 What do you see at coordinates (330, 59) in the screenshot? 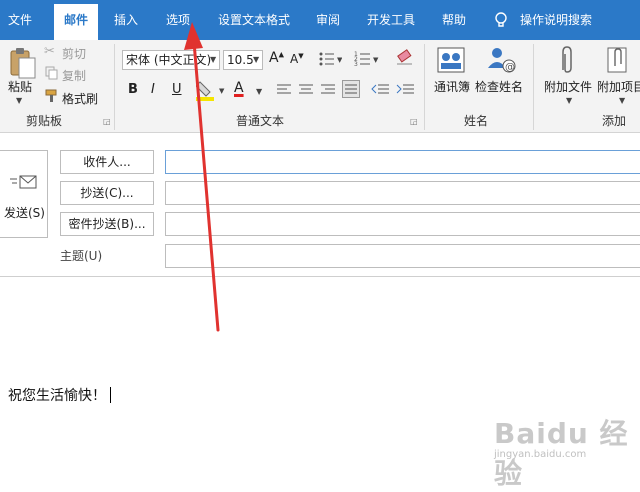
I see `bullets-icon: ▼` at bounding box center [330, 59].